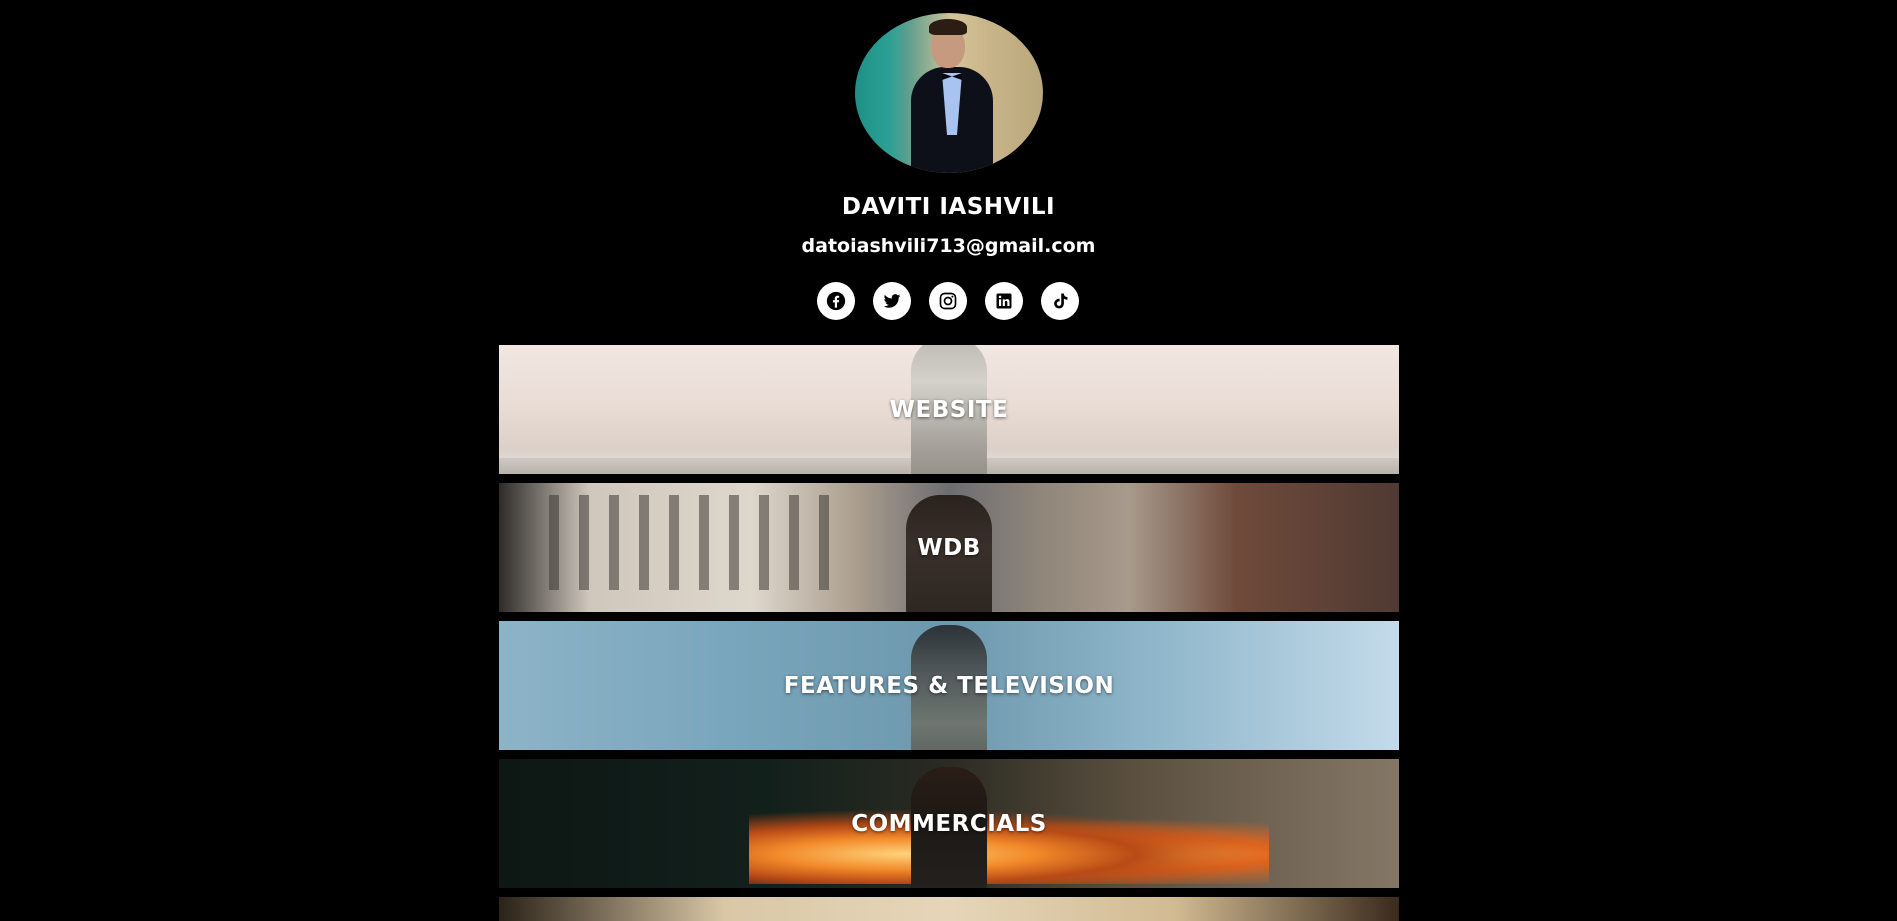 The width and height of the screenshot is (1897, 921). I want to click on linkedin-link, so click(1004, 301).